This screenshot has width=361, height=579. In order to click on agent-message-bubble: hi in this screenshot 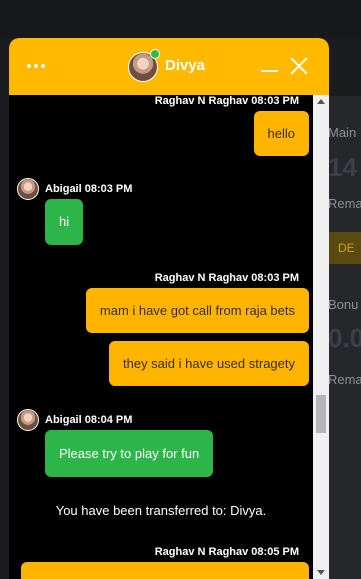, I will do `click(64, 222)`.